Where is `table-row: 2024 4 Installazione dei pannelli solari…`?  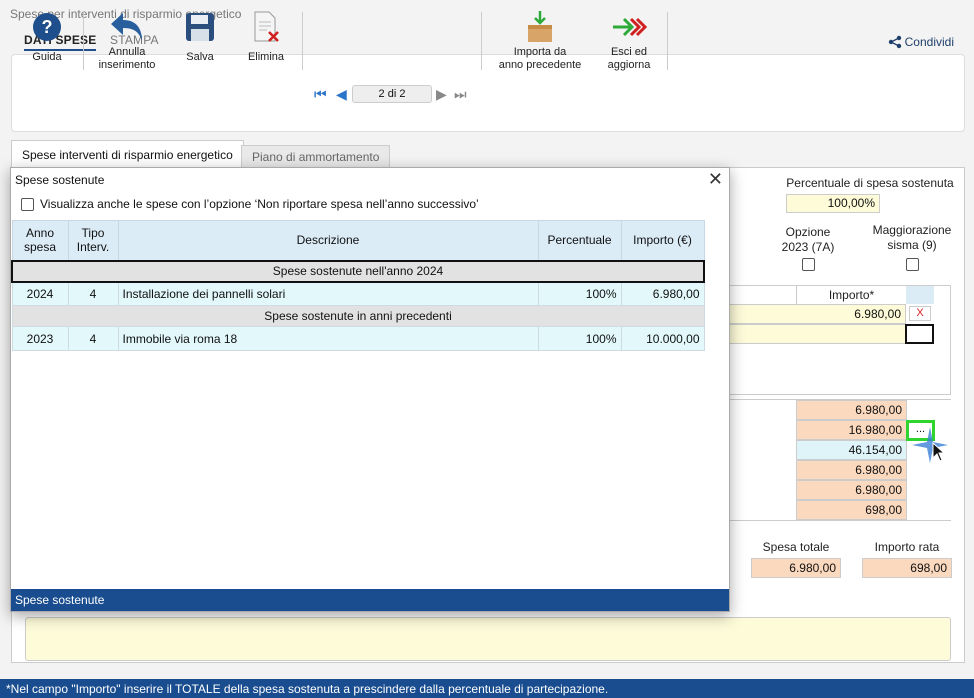 table-row: 2024 4 Installazione dei pannelli solari… is located at coordinates (358, 293).